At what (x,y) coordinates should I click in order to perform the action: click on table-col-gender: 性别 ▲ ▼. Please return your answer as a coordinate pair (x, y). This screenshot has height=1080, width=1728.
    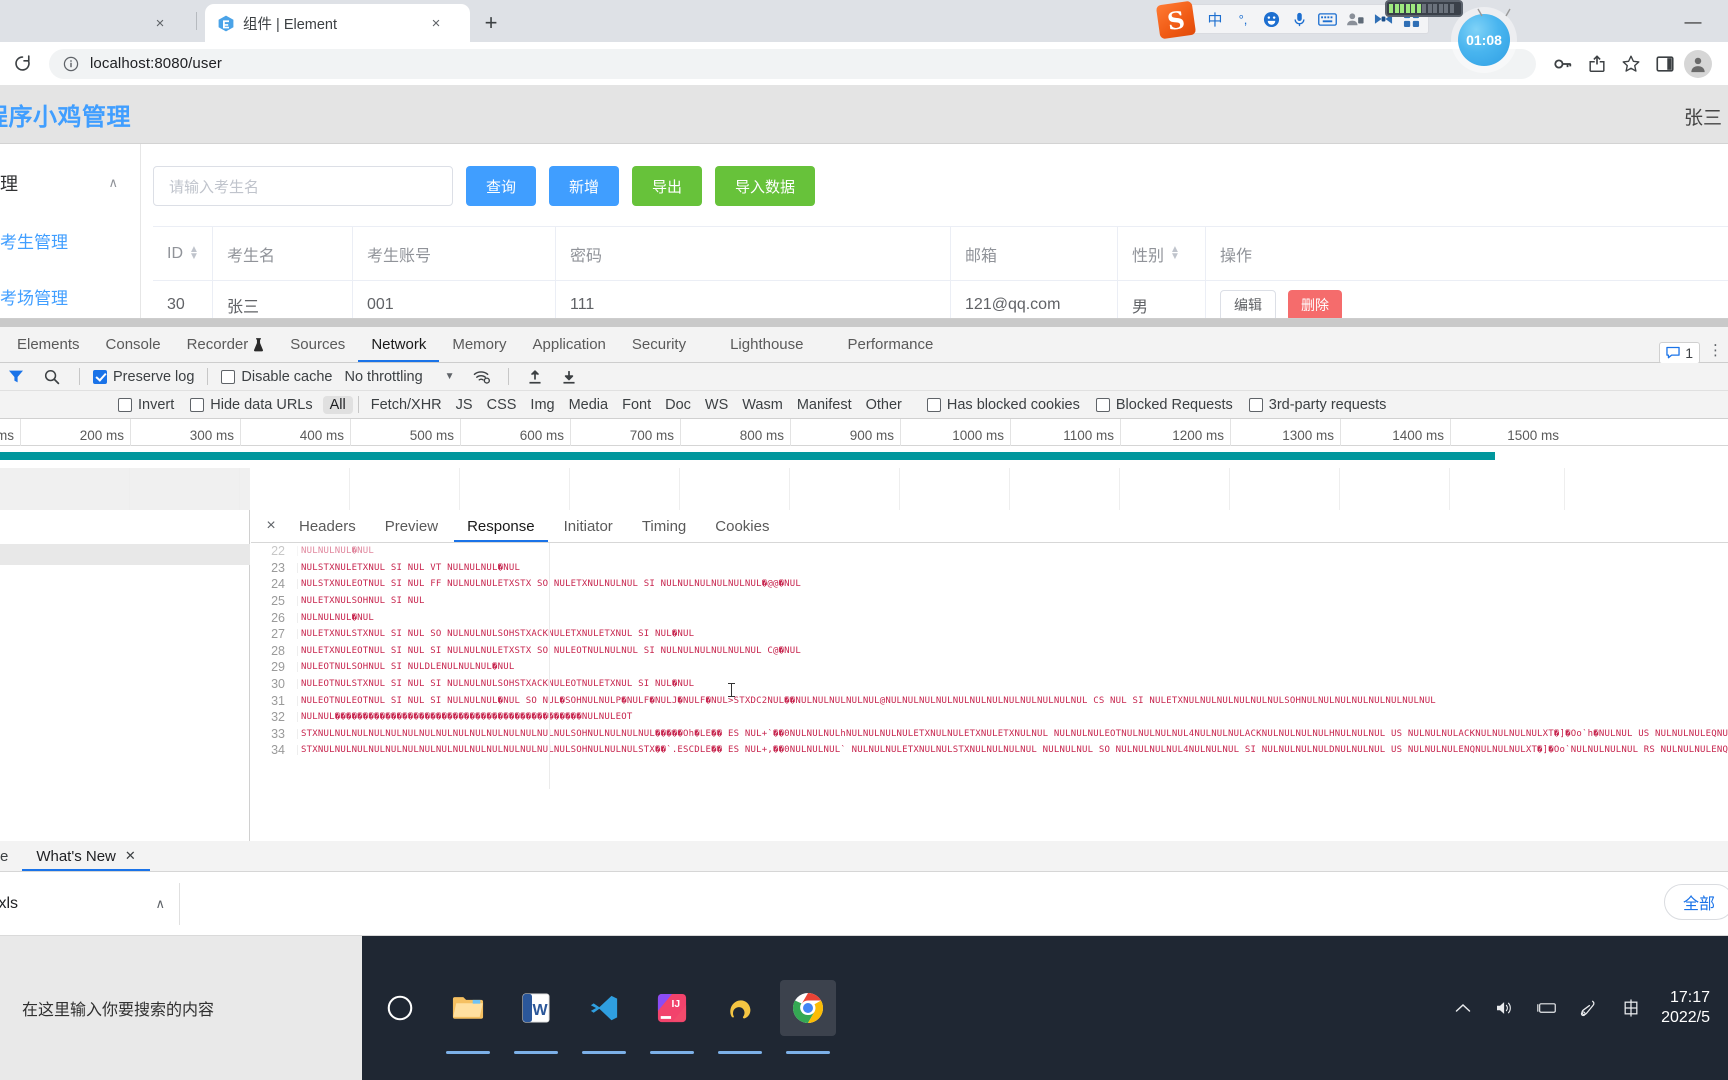
    Looking at the image, I should click on (1162, 253).